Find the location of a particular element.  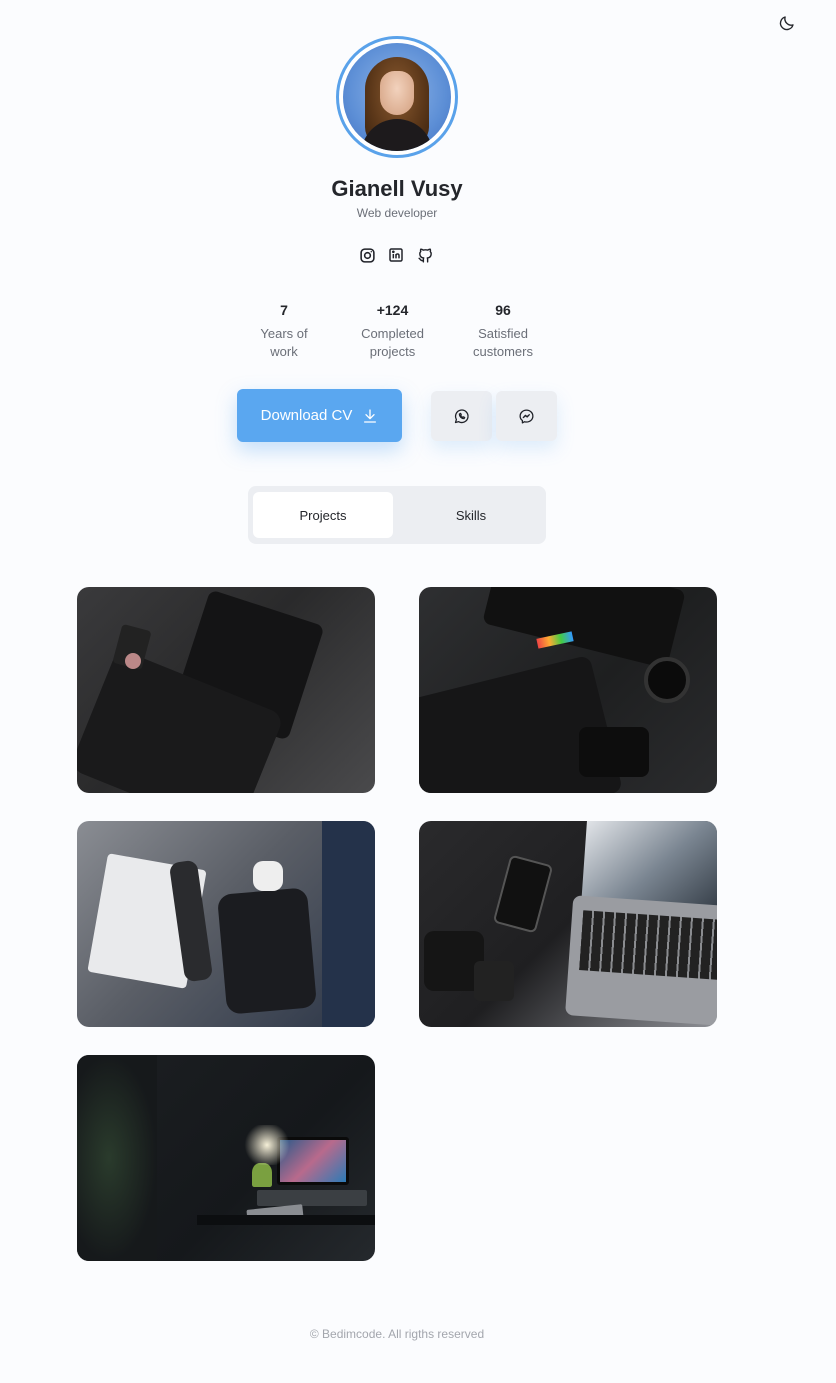

stat-label-line1: Years of is located at coordinates (284, 333).